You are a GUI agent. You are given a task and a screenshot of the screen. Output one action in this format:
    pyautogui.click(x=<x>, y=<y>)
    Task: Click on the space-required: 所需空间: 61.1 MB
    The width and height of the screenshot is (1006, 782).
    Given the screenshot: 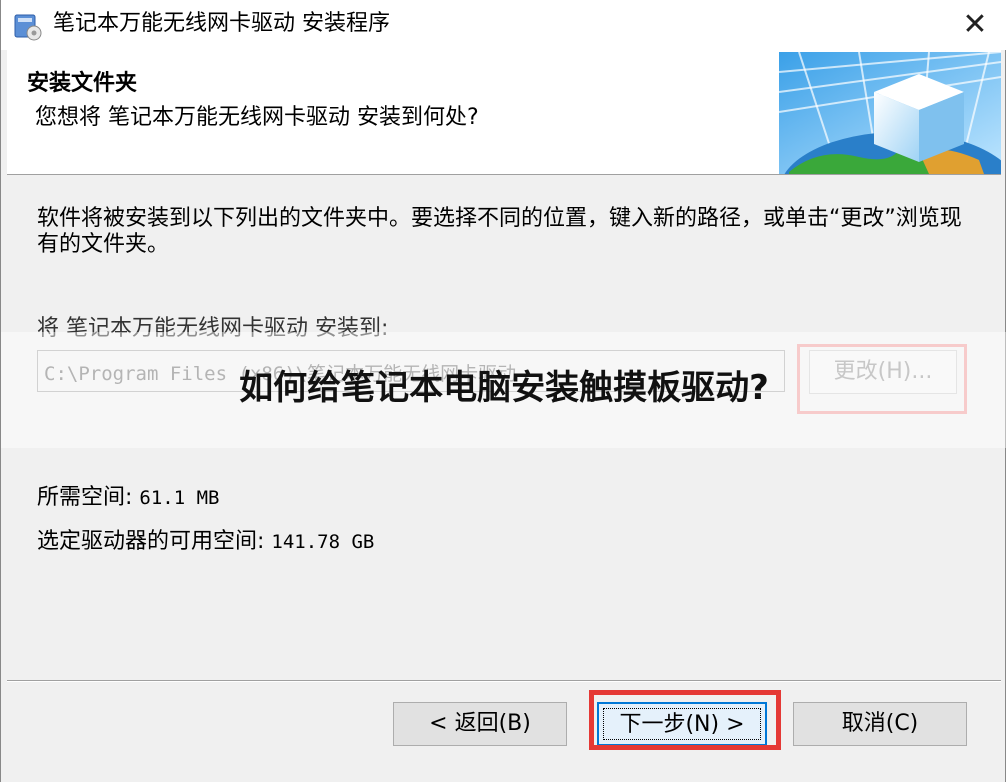 What is the action you would take?
    pyautogui.click(x=128, y=498)
    